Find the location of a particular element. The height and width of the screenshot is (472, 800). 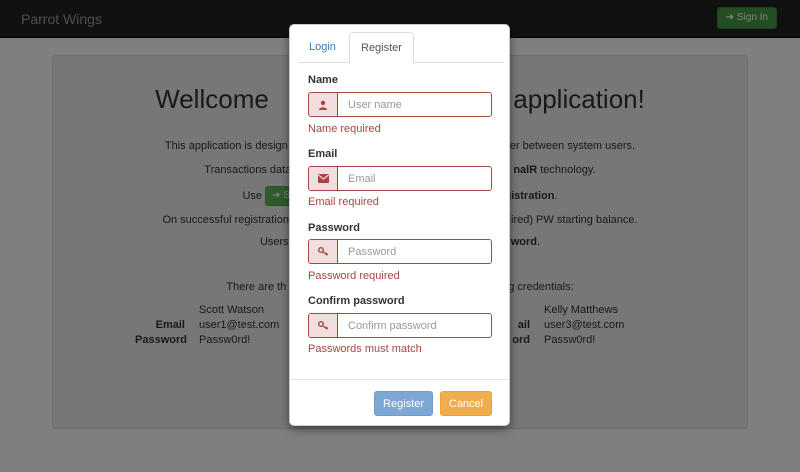

name-error: Name required is located at coordinates (344, 129).